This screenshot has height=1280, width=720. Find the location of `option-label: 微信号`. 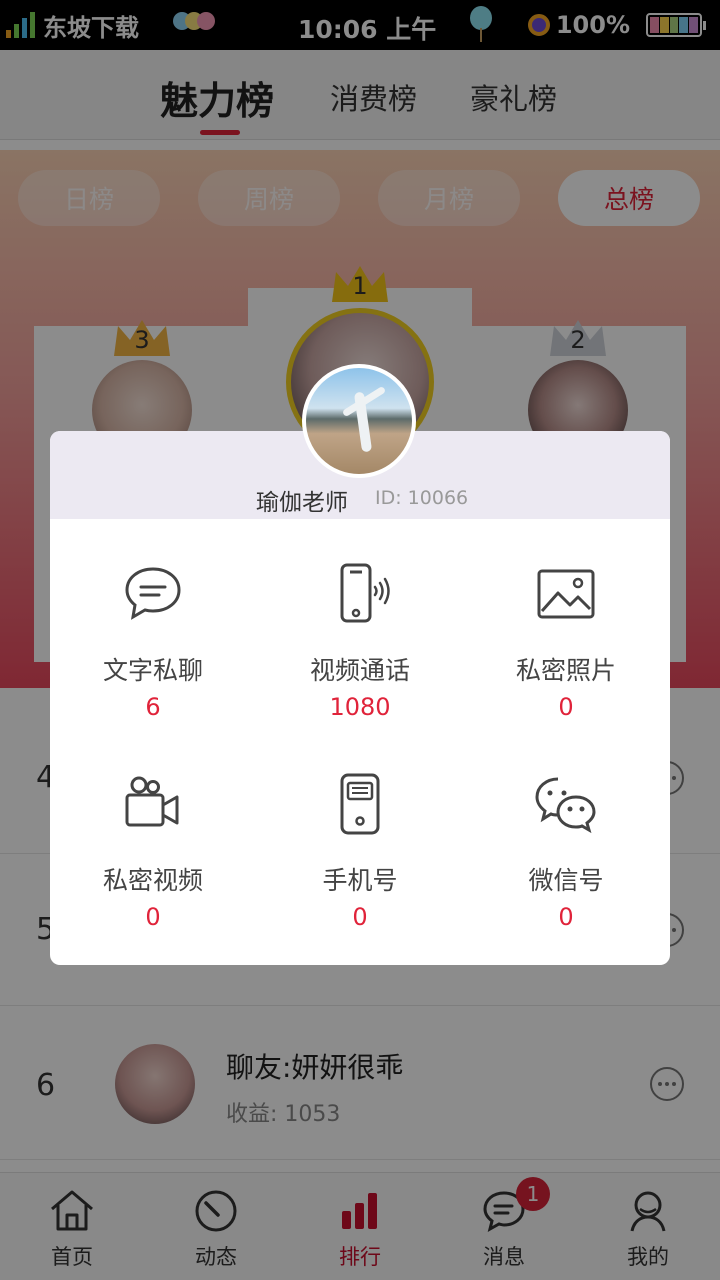

option-label: 微信号 is located at coordinates (566, 880).